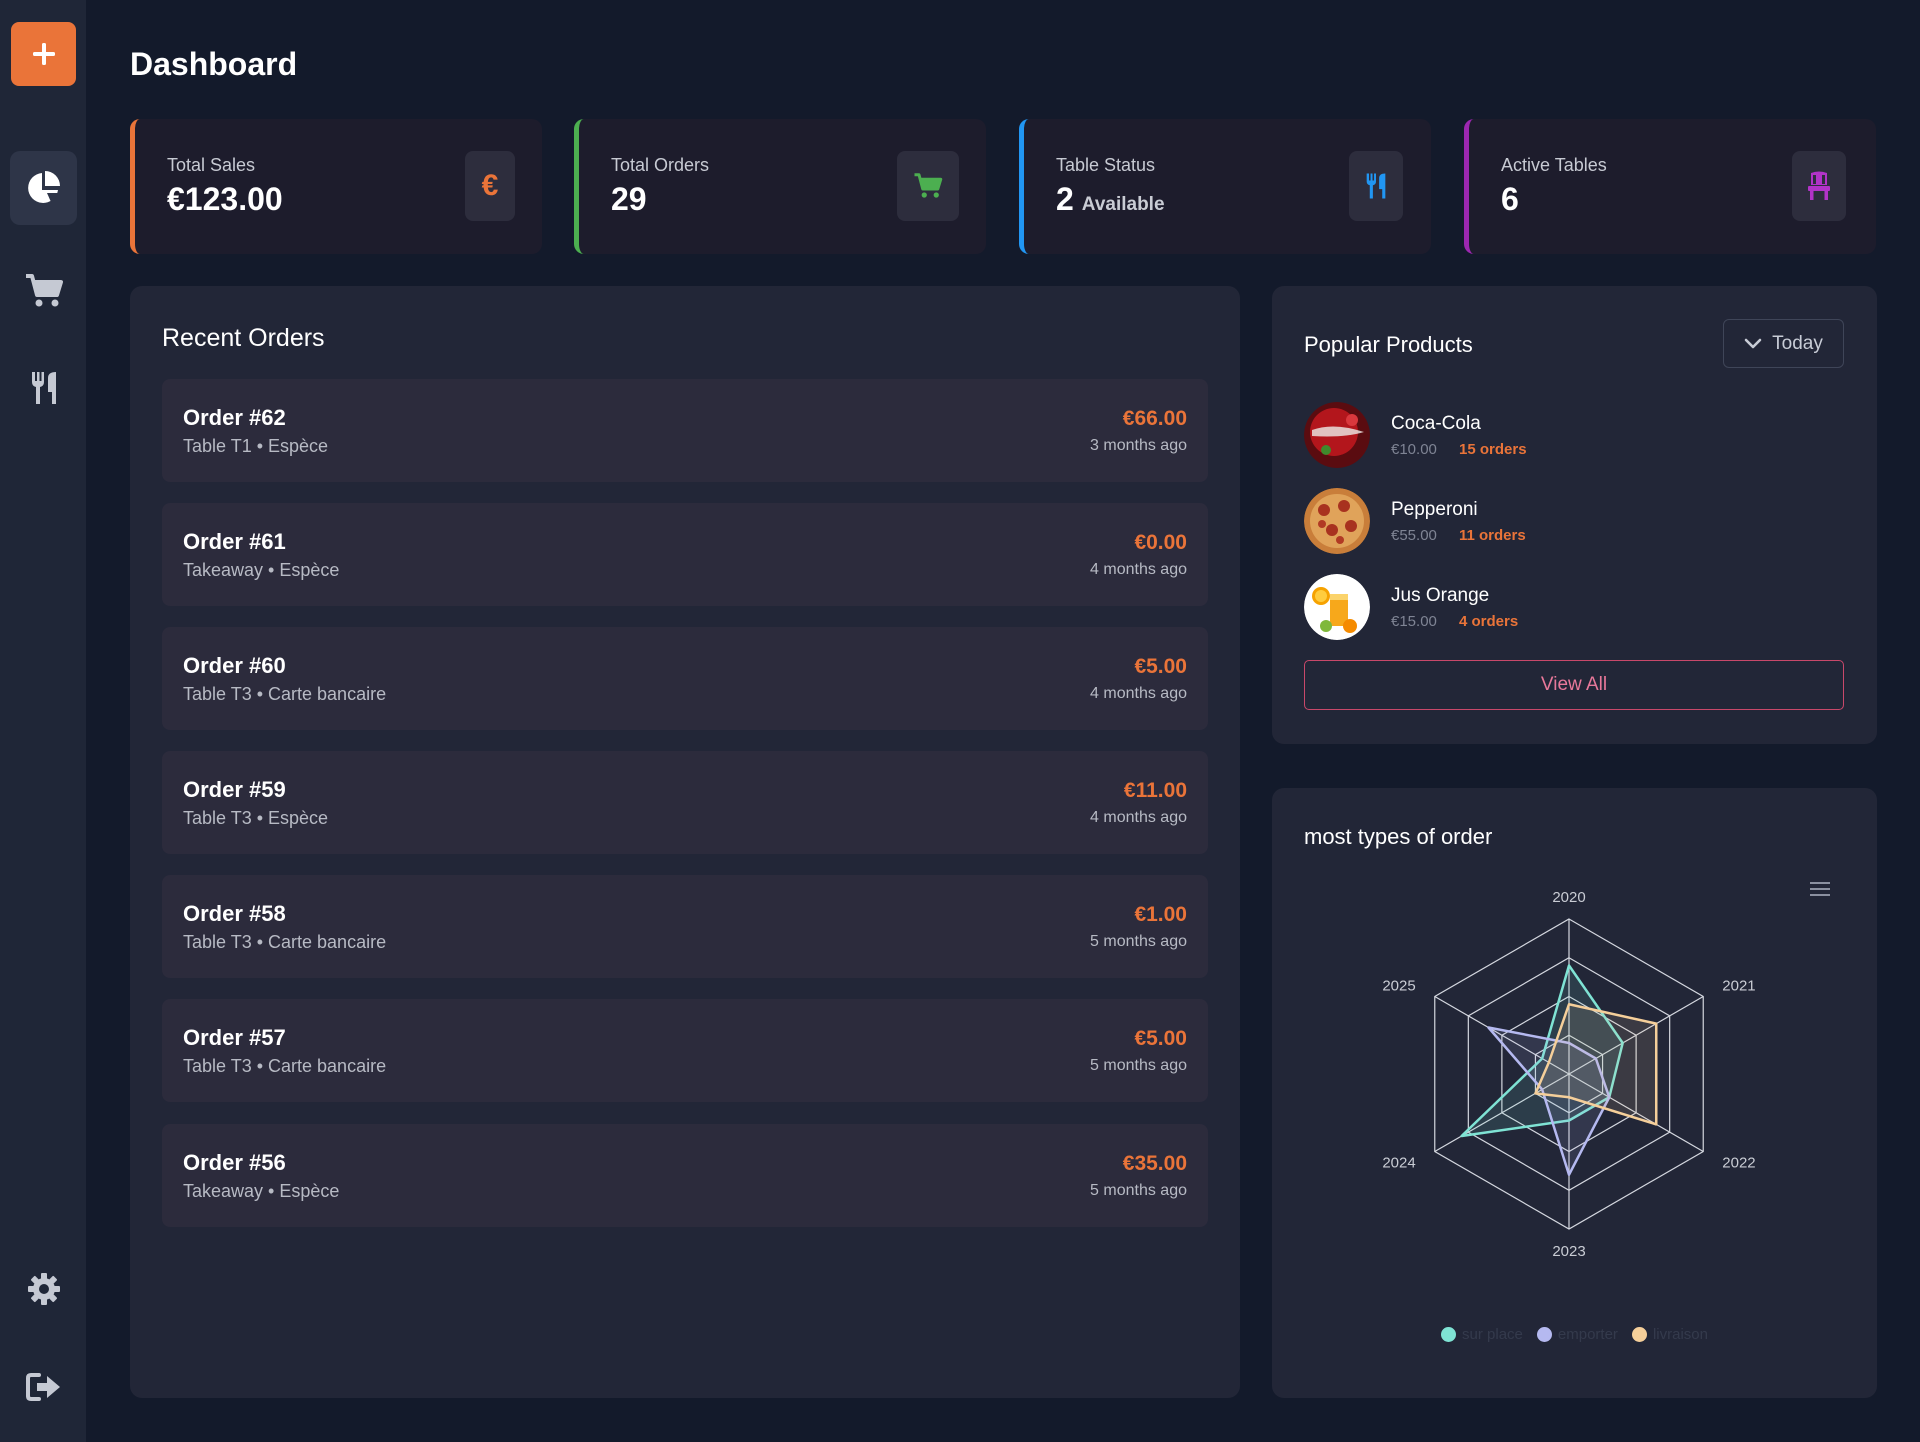  Describe the element at coordinates (1434, 509) in the screenshot. I see `product-name: Pepperoni` at that location.